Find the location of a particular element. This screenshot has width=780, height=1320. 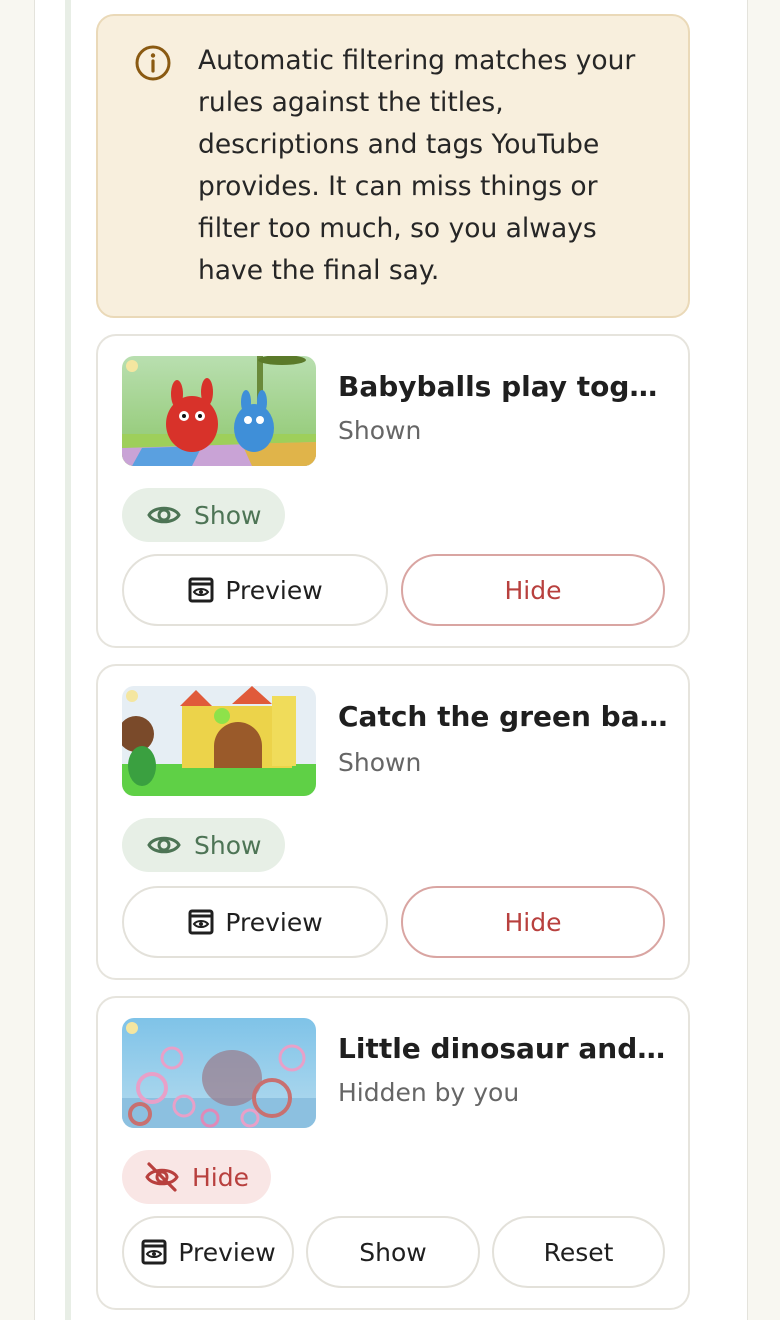

show-label: Show is located at coordinates (393, 1252).